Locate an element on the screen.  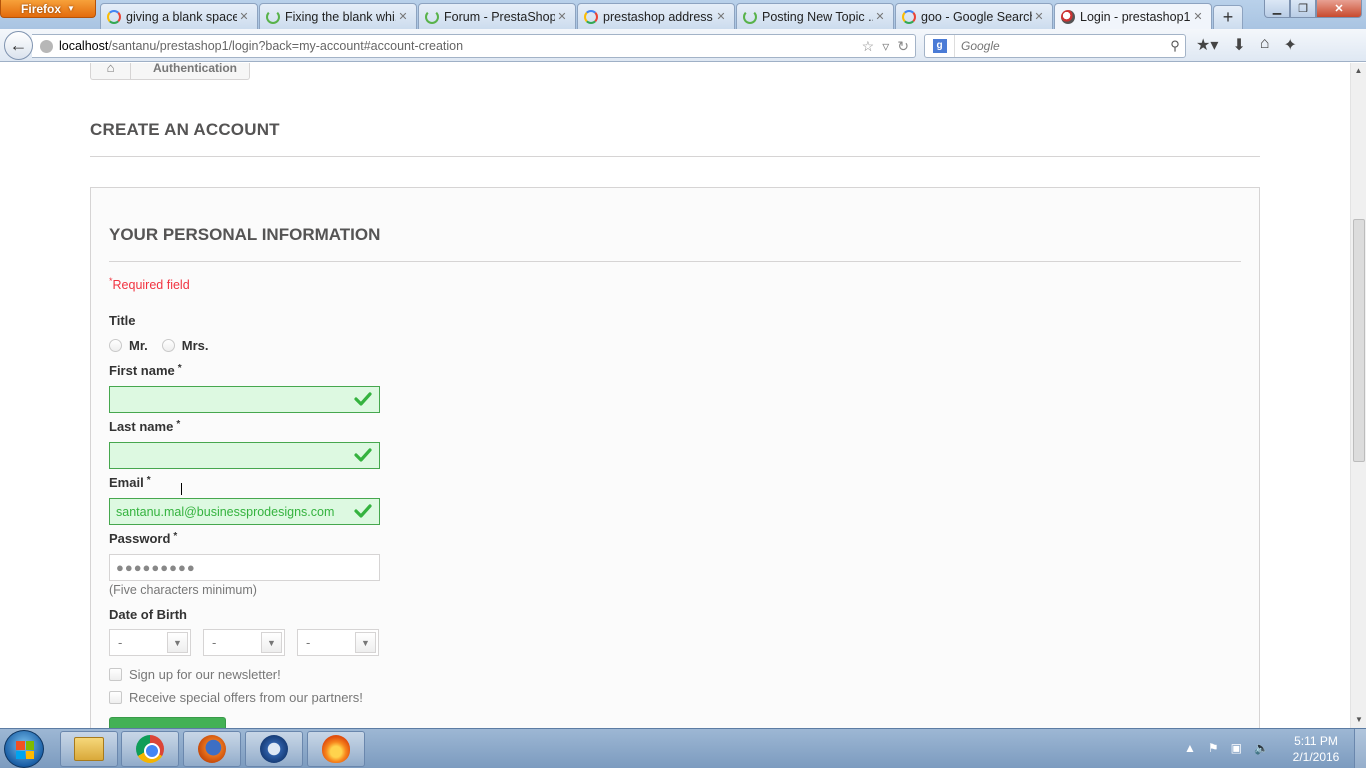
reload-icon: ↻ is located at coordinates (903, 46).